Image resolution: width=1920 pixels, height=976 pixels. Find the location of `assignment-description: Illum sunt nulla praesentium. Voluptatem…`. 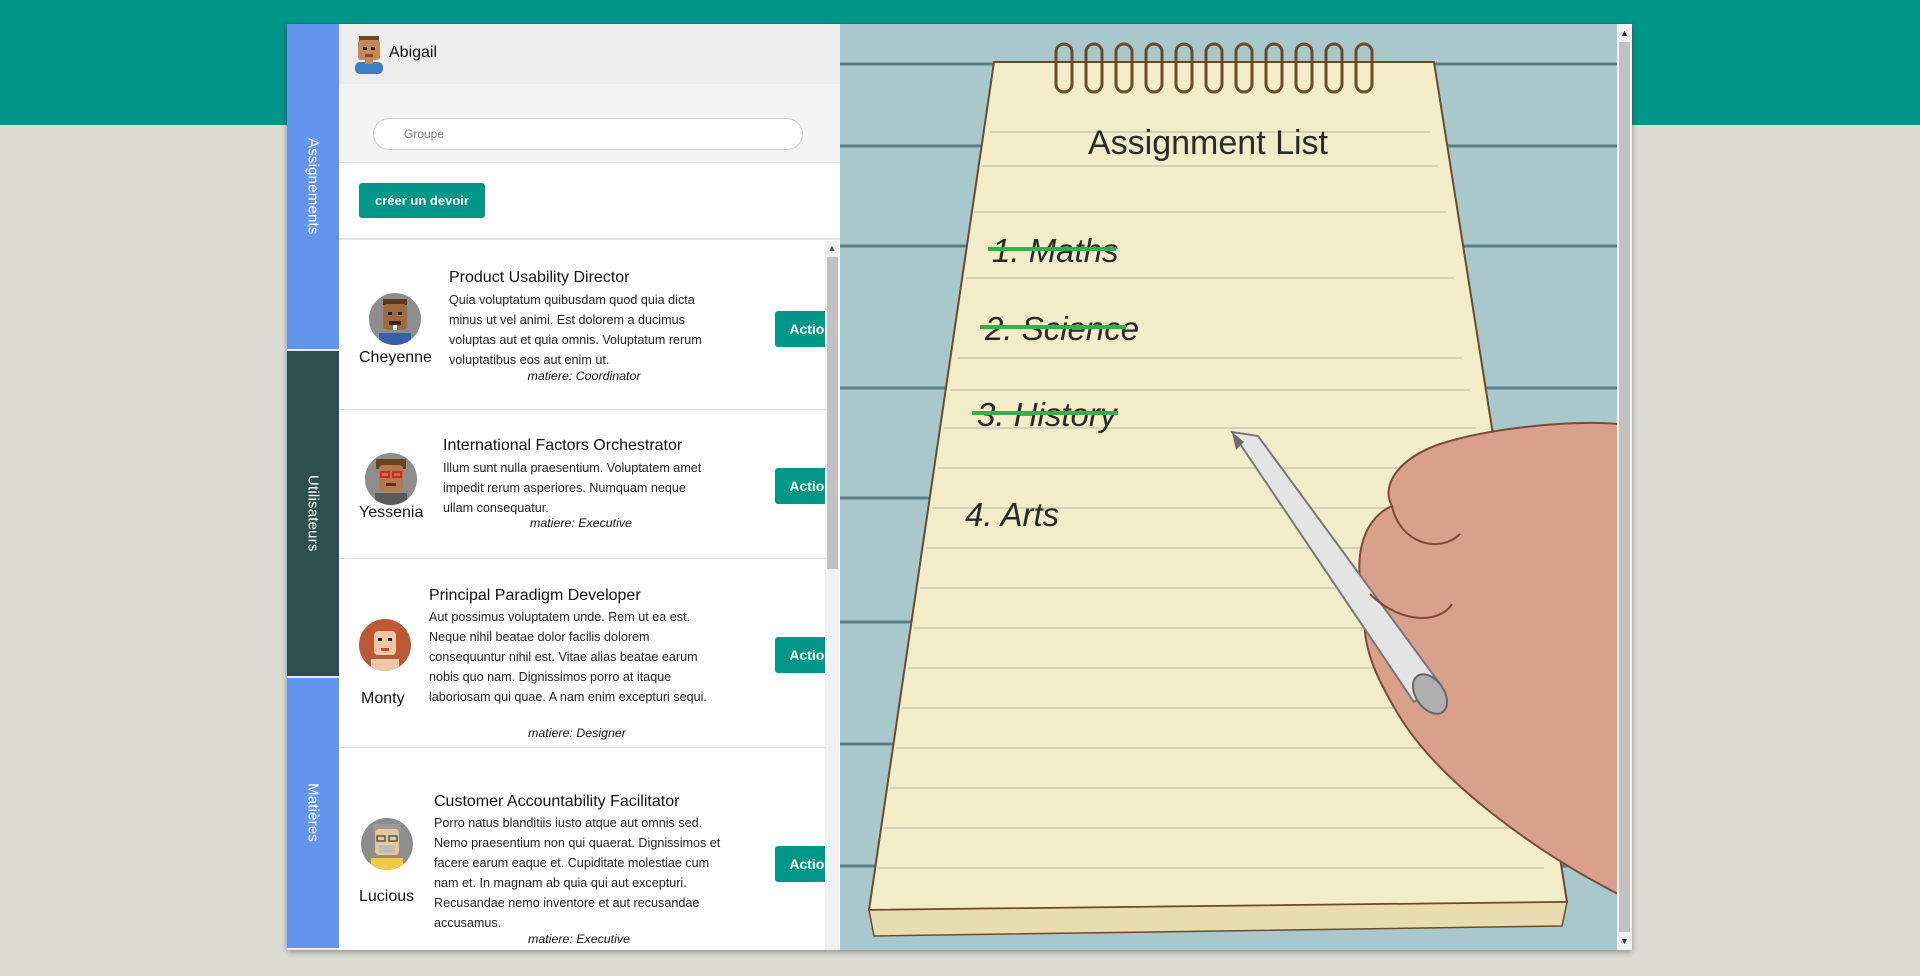

assignment-description: Illum sunt nulla praesentium. Voluptatem… is located at coordinates (572, 488).